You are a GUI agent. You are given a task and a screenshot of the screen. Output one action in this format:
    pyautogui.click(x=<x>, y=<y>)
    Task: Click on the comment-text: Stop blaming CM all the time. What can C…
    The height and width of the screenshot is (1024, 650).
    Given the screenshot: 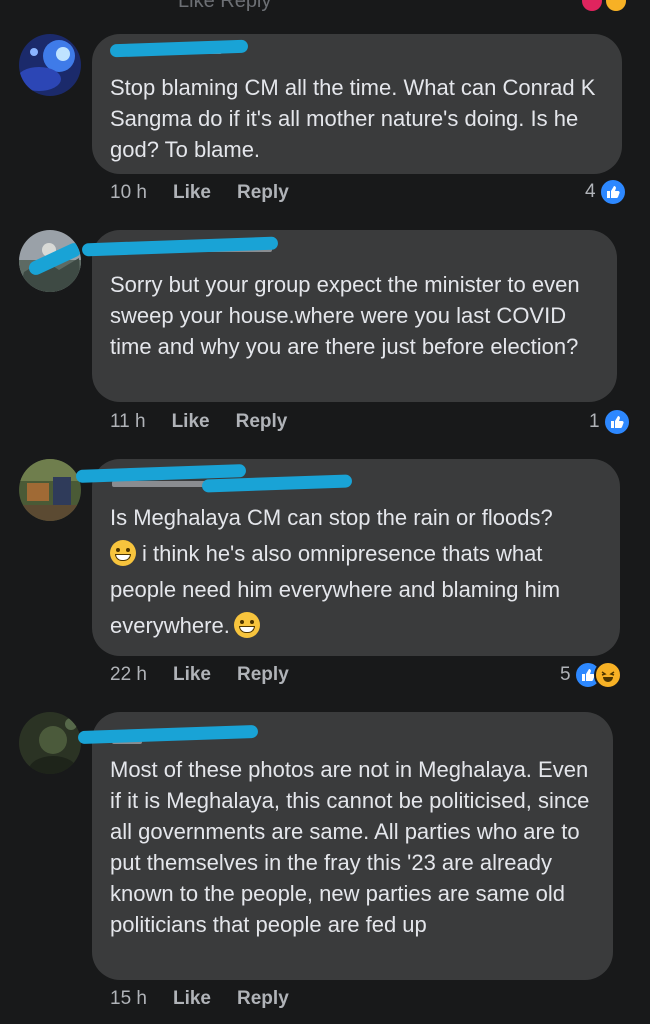 What is the action you would take?
    pyautogui.click(x=353, y=118)
    